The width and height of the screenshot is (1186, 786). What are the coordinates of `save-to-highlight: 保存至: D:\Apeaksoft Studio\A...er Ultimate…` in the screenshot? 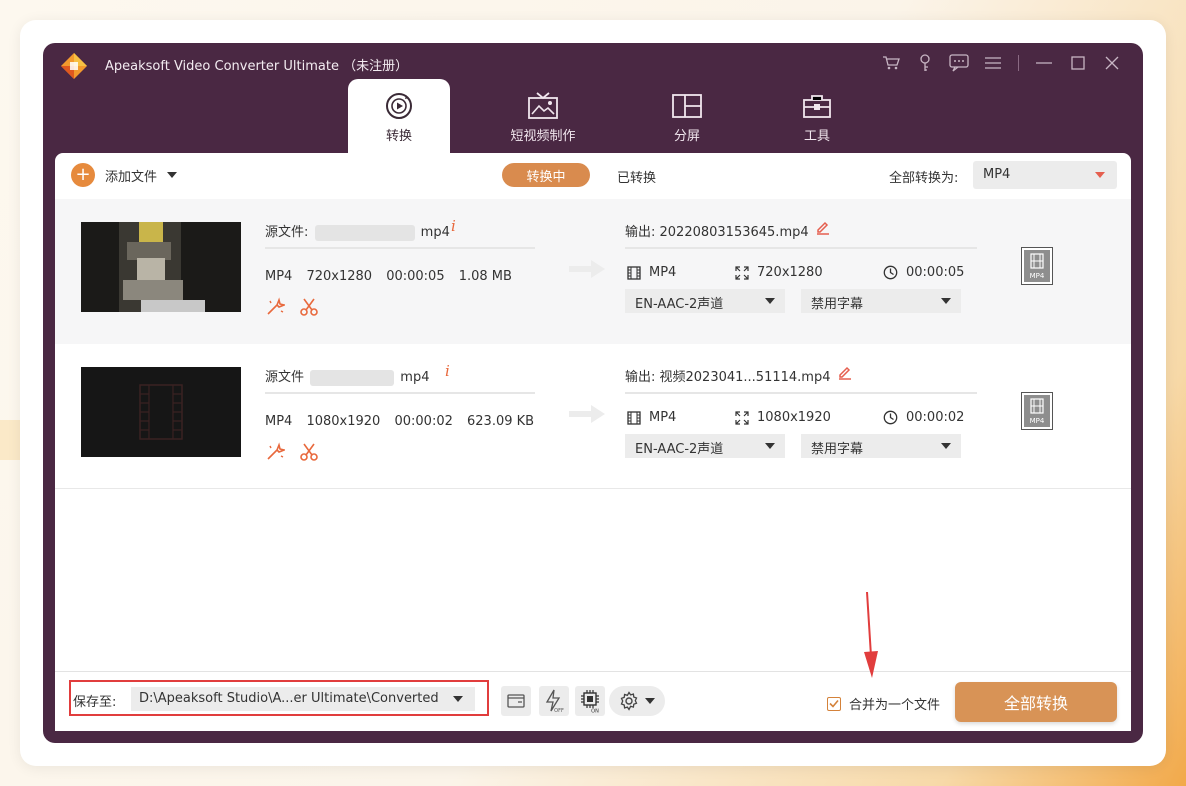 It's located at (279, 698).